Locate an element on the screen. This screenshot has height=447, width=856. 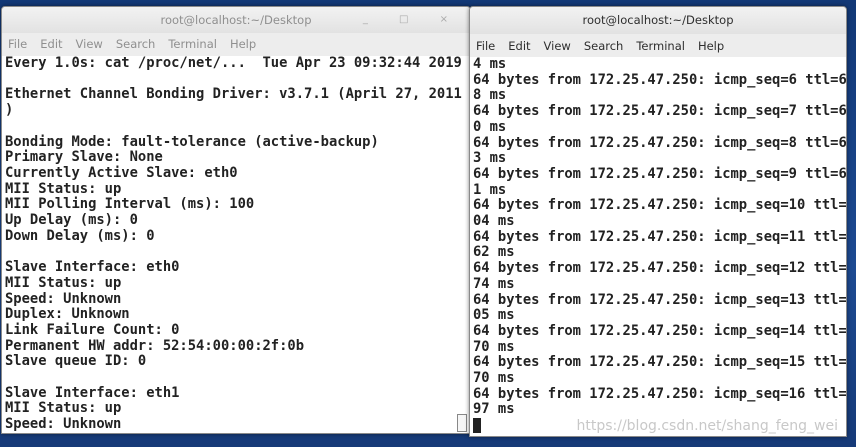
terminal-line: ) is located at coordinates (9, 110).